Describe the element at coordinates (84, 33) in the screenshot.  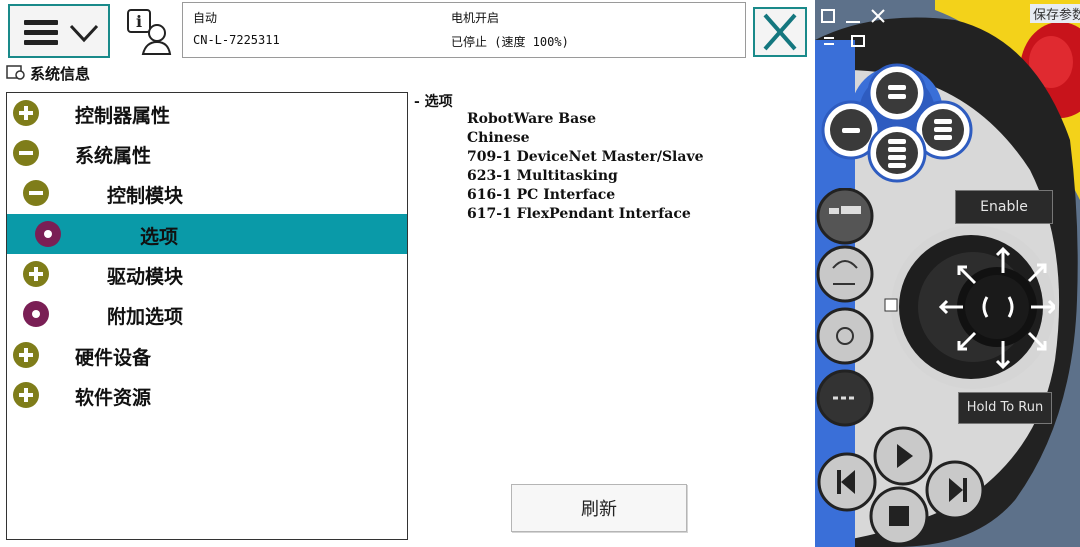
I see `chevron-down-icon` at that location.